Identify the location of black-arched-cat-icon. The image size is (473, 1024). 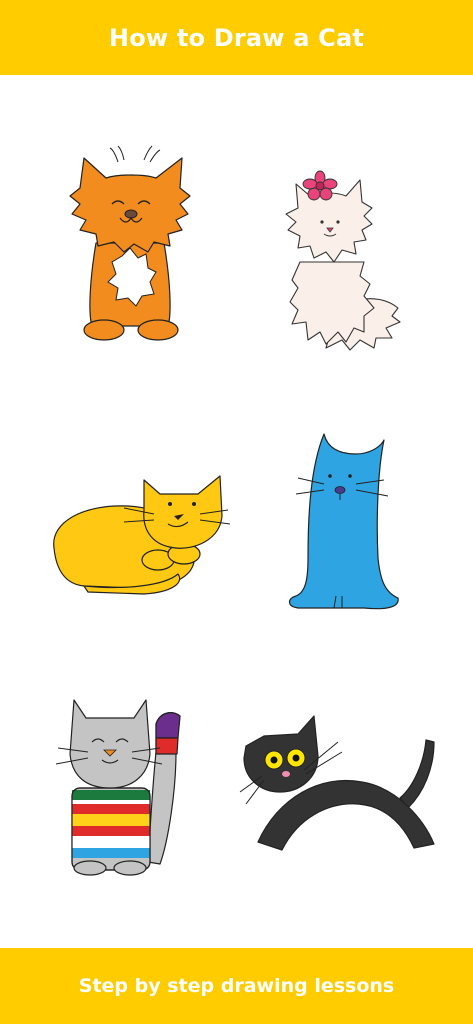
(340, 784).